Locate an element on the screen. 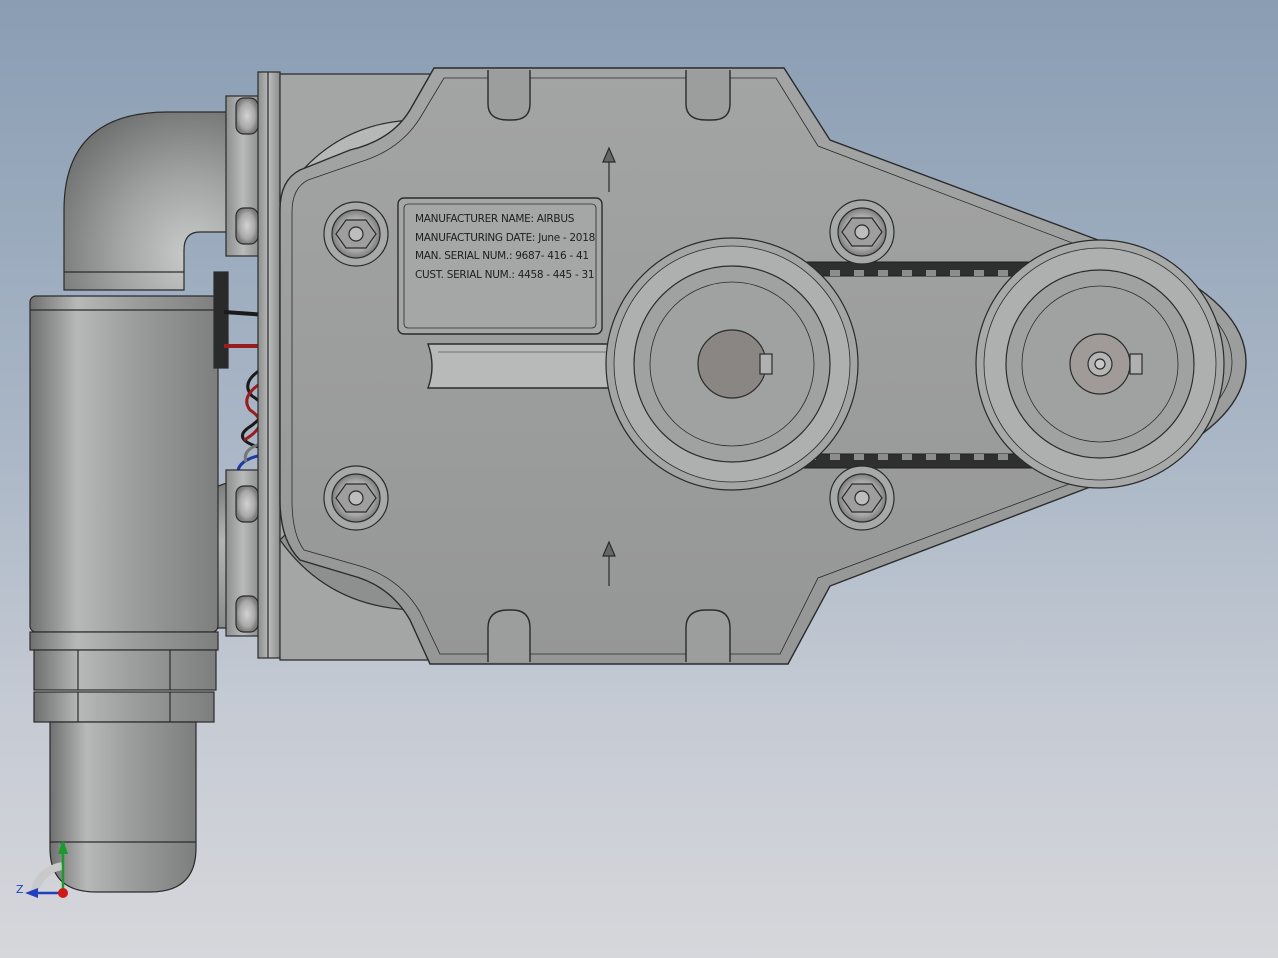  groove-slot is located at coordinates (519, 366).